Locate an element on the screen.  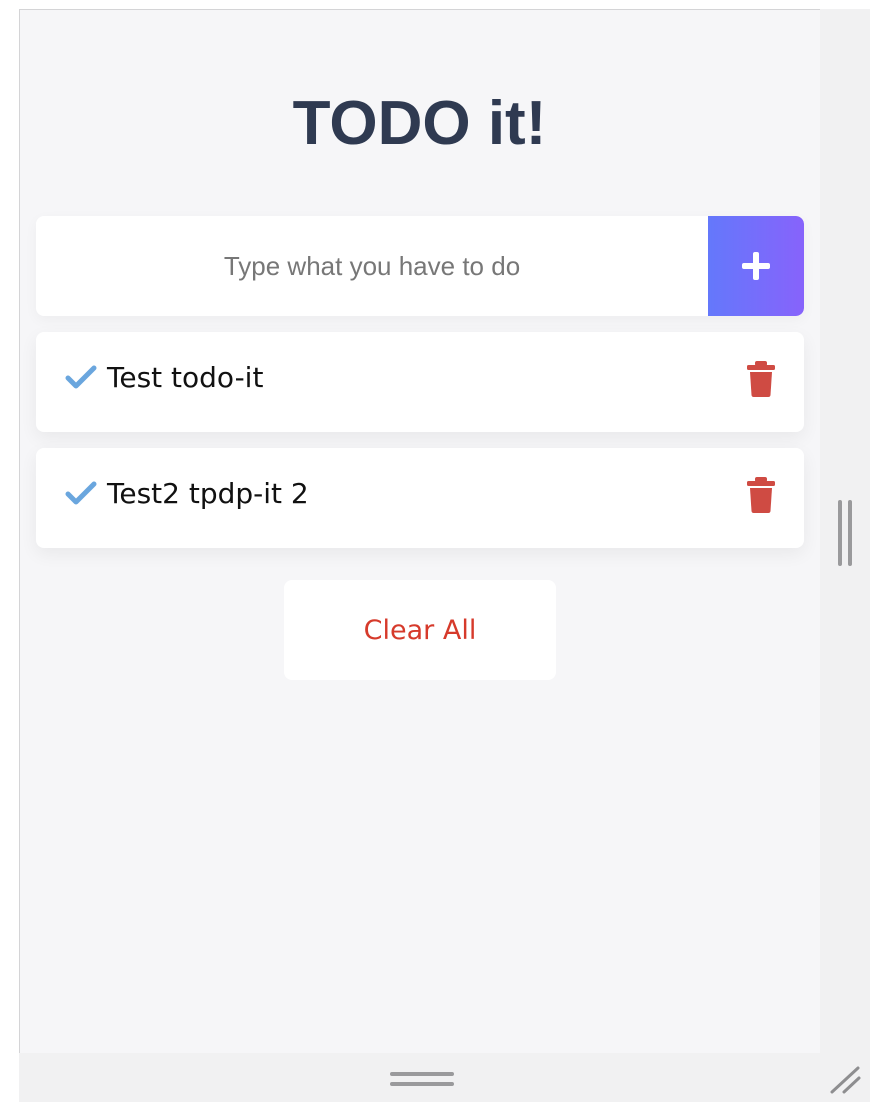
todo-item: Test todo-it is located at coordinates (420, 382).